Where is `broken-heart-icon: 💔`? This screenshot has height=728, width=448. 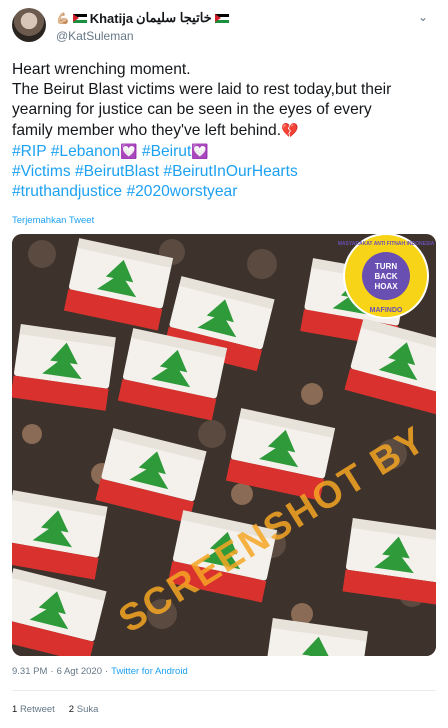 broken-heart-icon: 💔 is located at coordinates (290, 130).